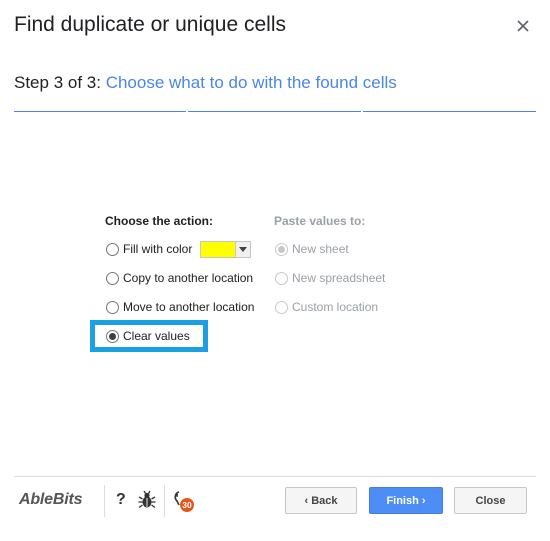 The image size is (550, 541). I want to click on close-icon, so click(523, 26).